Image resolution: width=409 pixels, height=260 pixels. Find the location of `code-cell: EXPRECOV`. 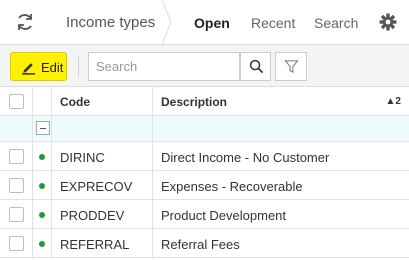

code-cell: EXPRECOV is located at coordinates (102, 185).